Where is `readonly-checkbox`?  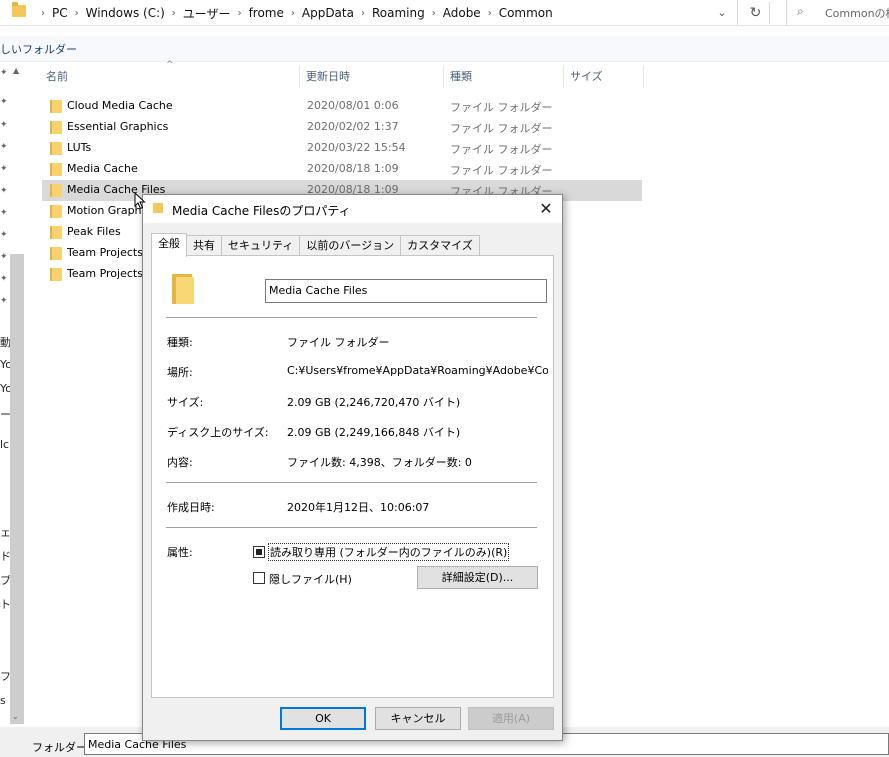
readonly-checkbox is located at coordinates (259, 552).